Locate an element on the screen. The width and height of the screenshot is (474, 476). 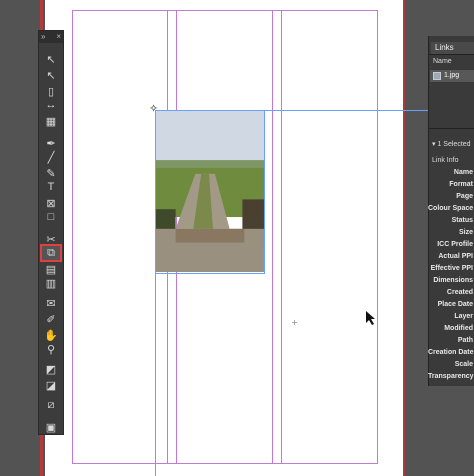
link-info-field: Name is located at coordinates (463, 172).